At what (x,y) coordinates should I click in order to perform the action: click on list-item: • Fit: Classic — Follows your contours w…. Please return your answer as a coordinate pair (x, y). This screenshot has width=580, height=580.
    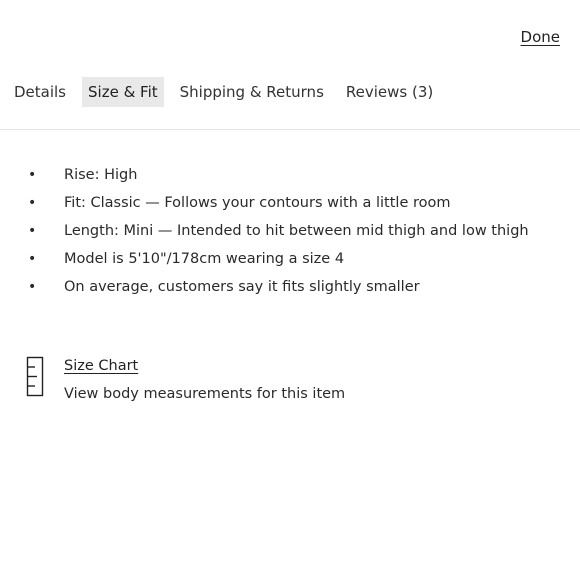
    Looking at the image, I should click on (288, 203).